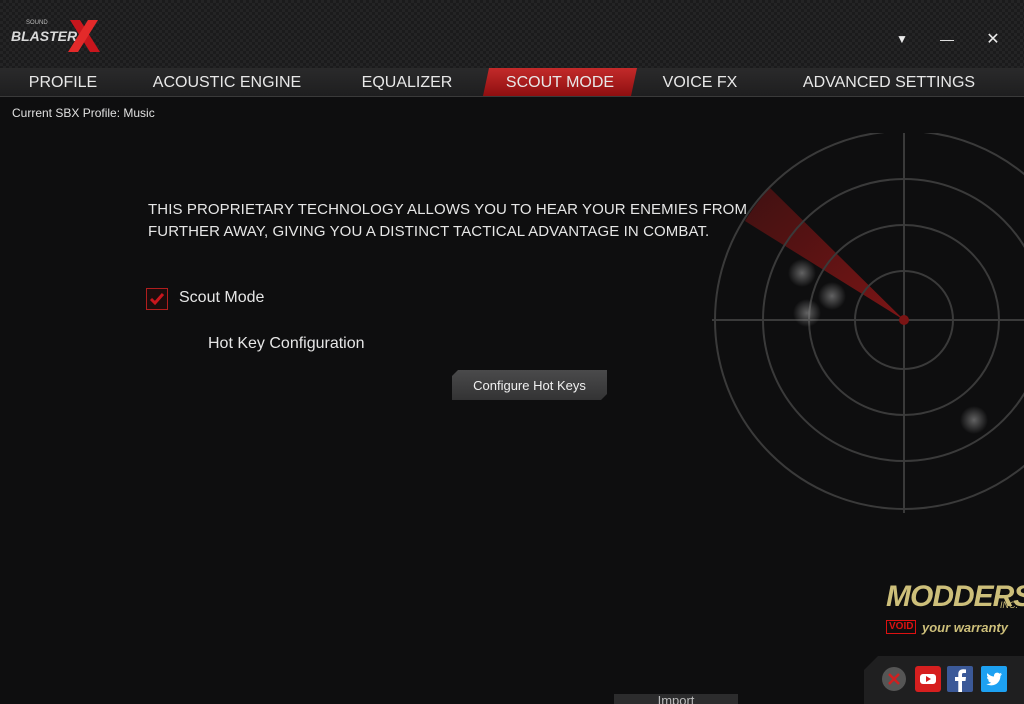 Image resolution: width=1024 pixels, height=704 pixels. I want to click on watermark-tagline: your warranty, so click(965, 627).